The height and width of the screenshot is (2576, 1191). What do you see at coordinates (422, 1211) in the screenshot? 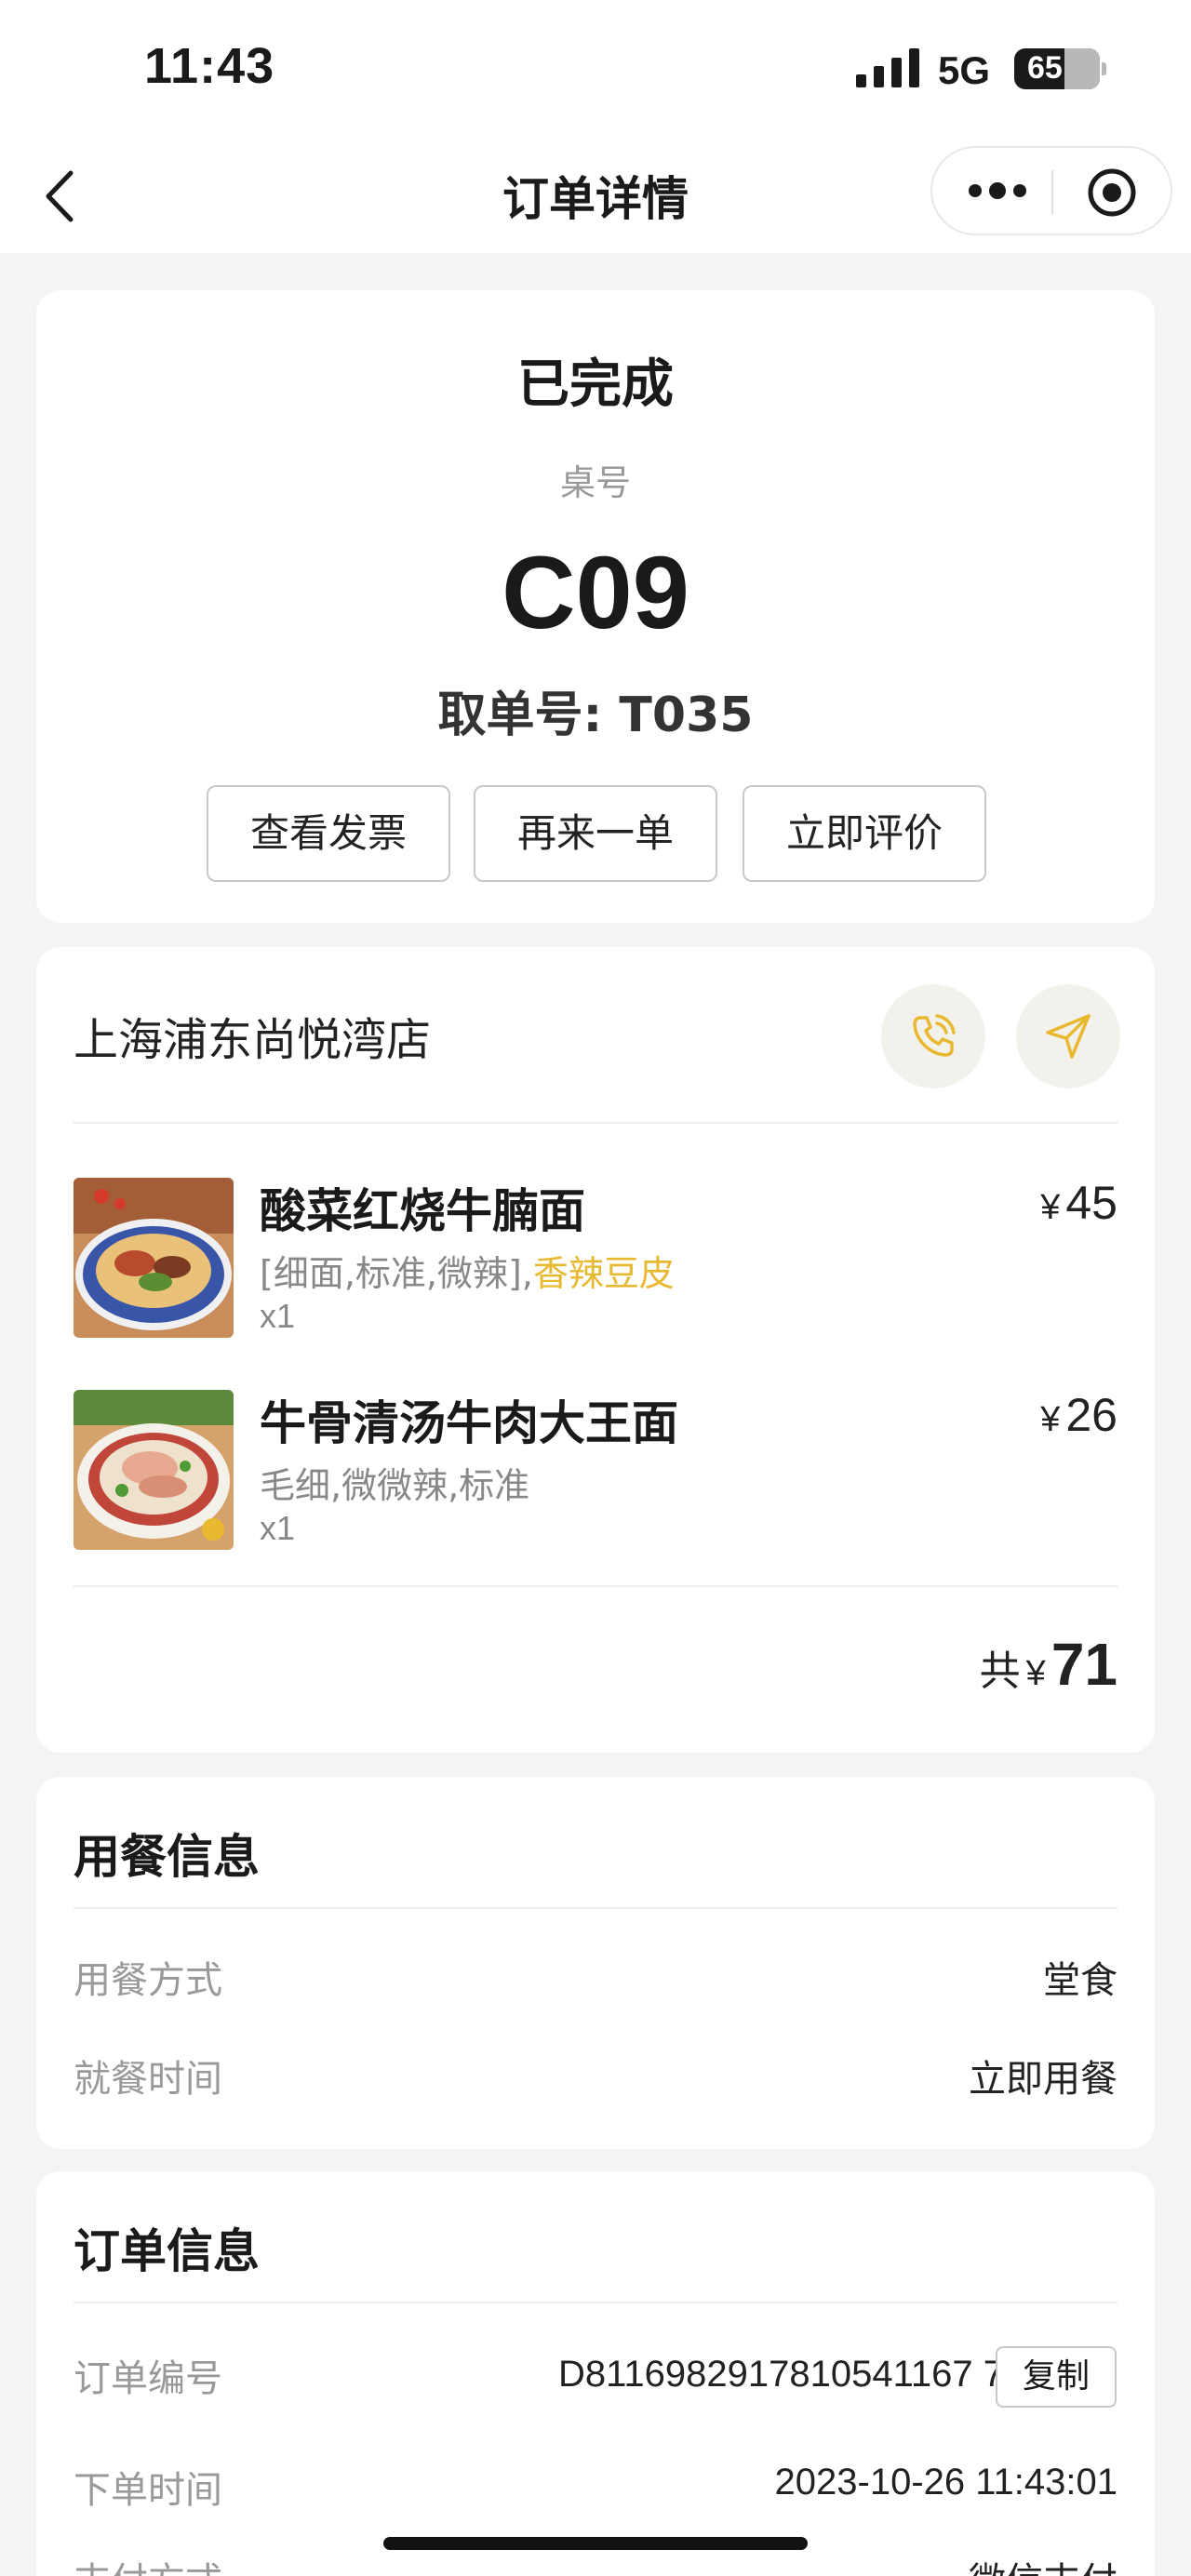
I see `item-name: 酸菜红烧牛腩面` at bounding box center [422, 1211].